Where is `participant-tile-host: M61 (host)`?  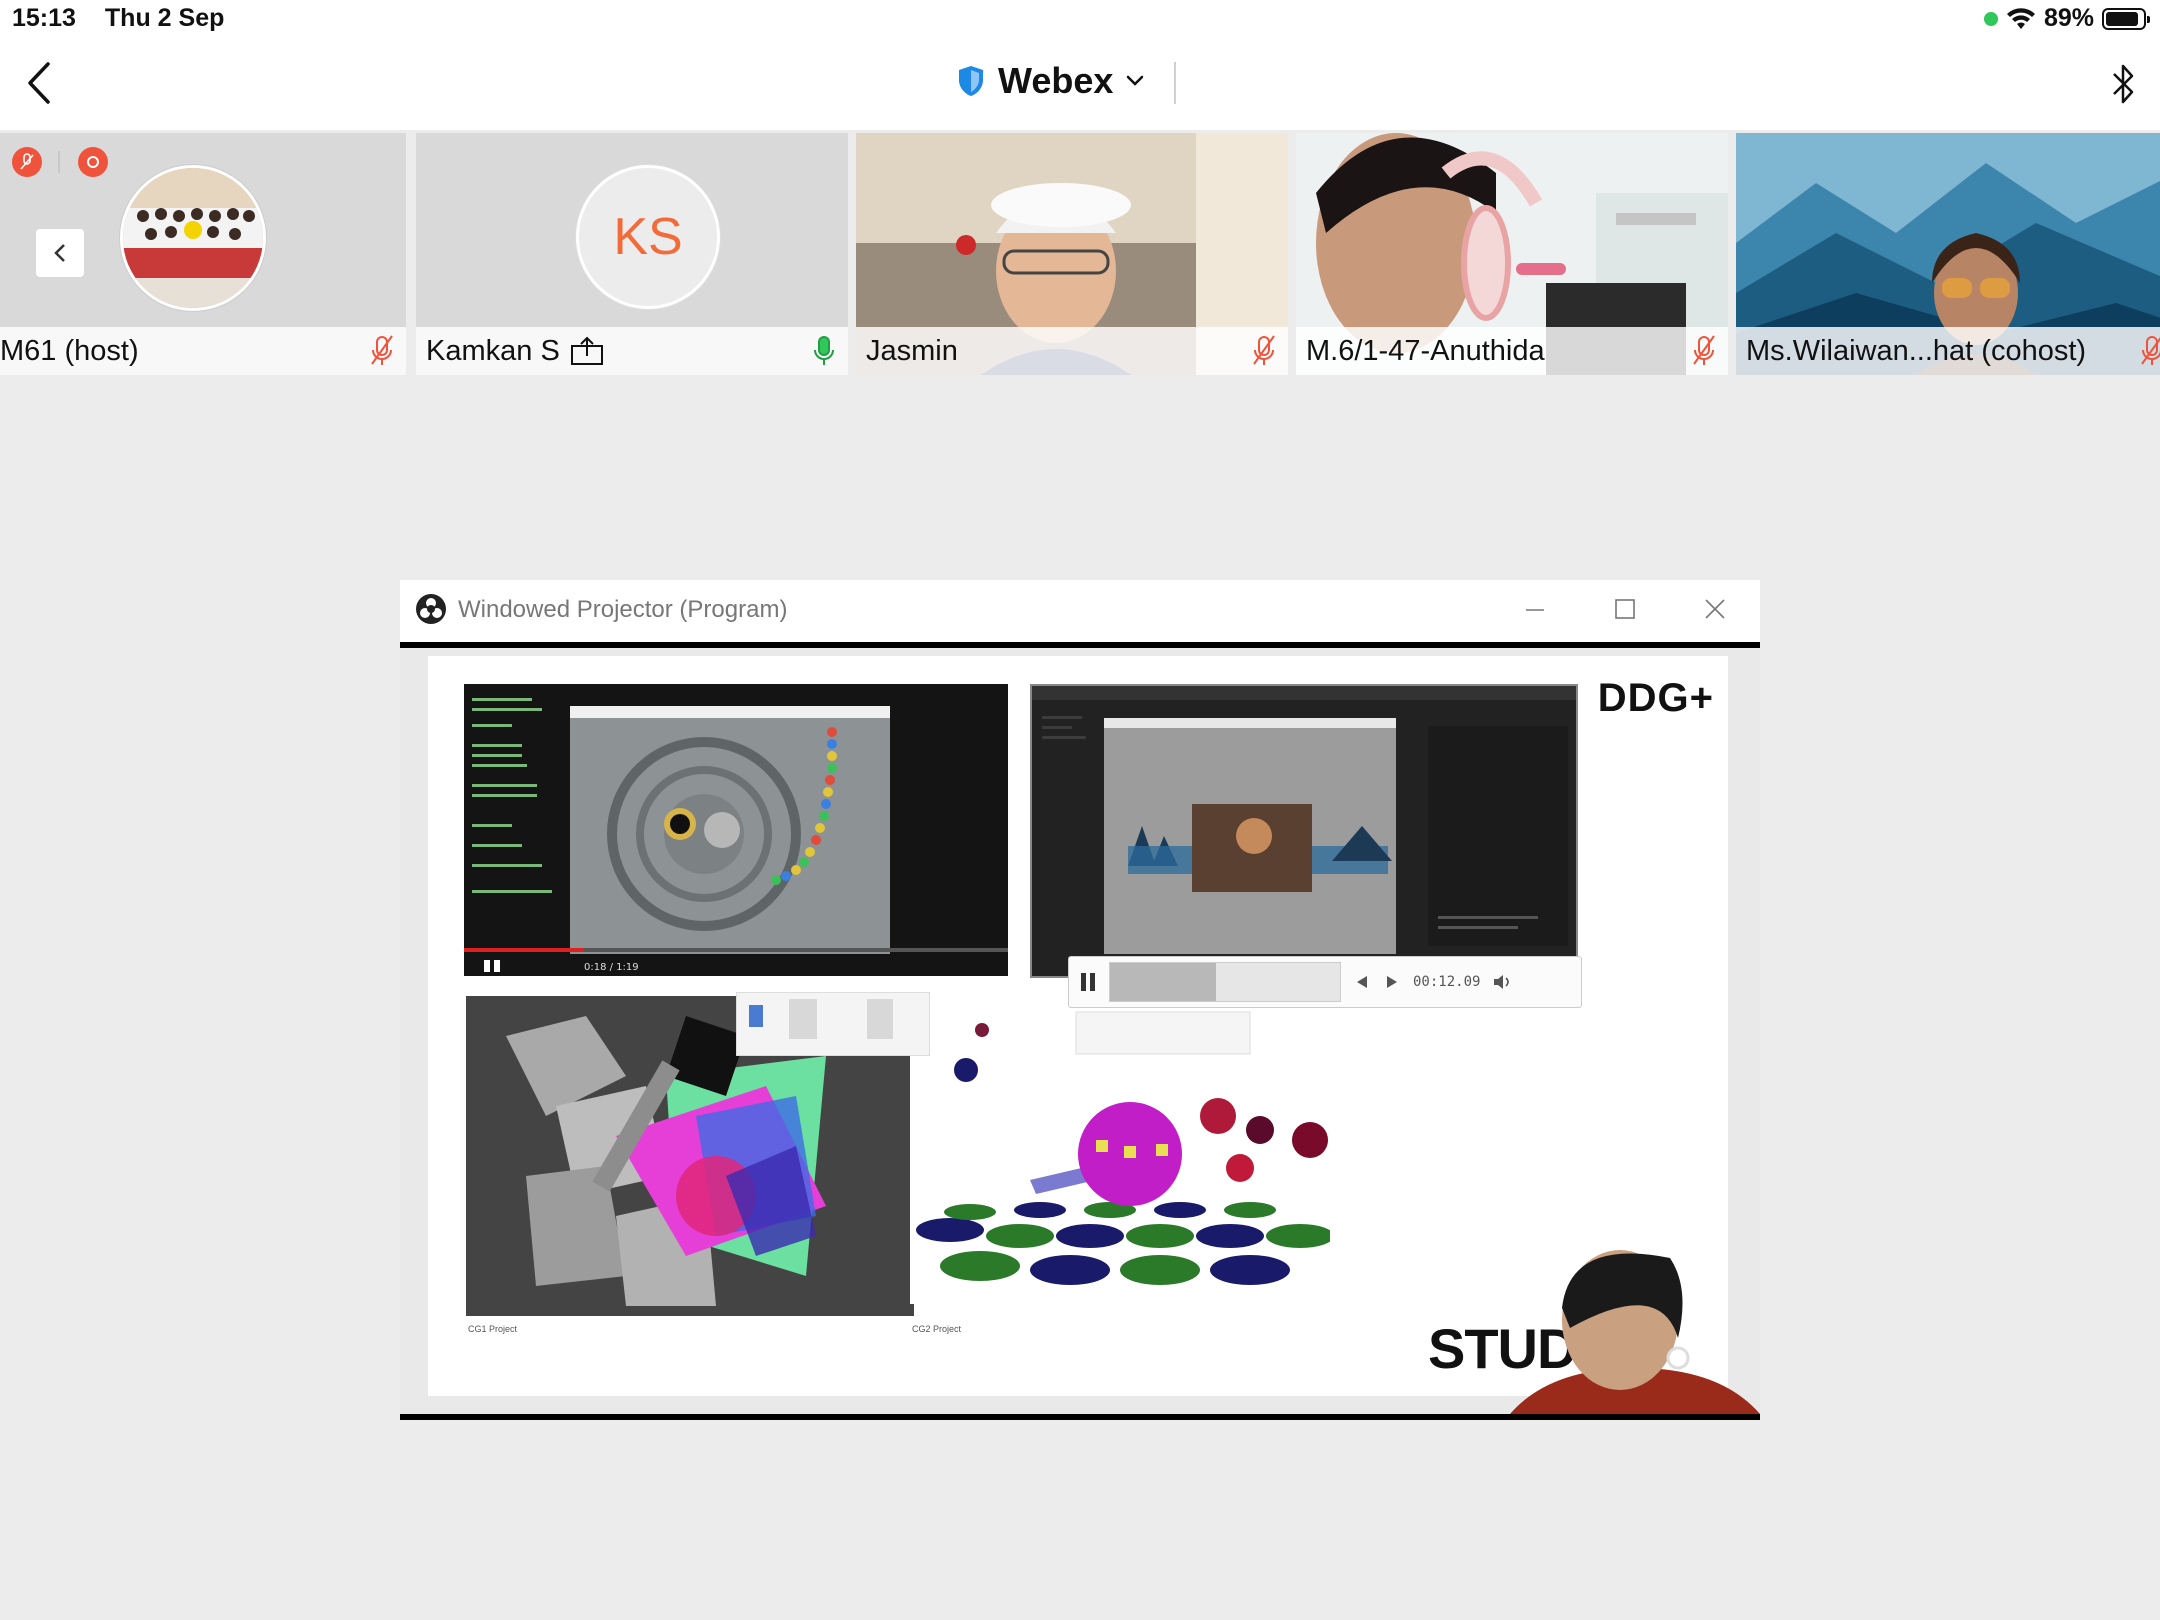
participant-tile-host: M61 (host) is located at coordinates (203, 254).